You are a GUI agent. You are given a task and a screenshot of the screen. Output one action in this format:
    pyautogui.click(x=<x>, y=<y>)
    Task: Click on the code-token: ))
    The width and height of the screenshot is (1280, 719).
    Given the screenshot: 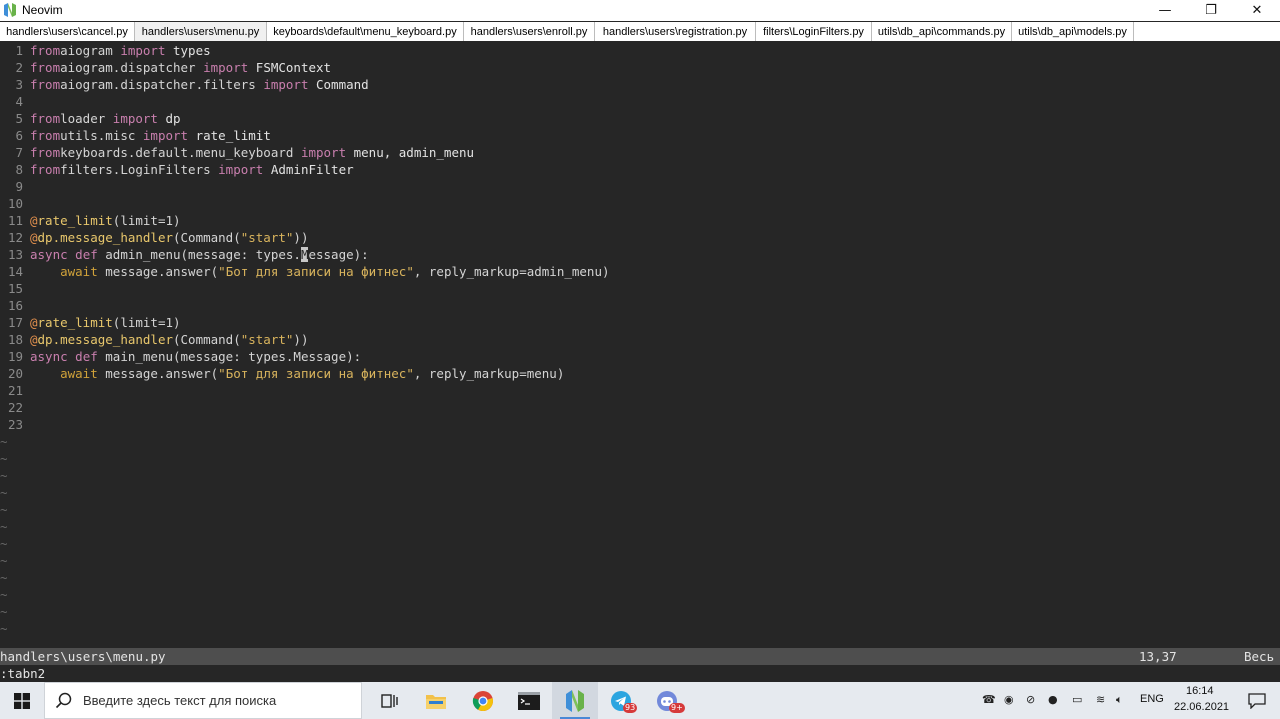 What is the action you would take?
    pyautogui.click(x=301, y=237)
    